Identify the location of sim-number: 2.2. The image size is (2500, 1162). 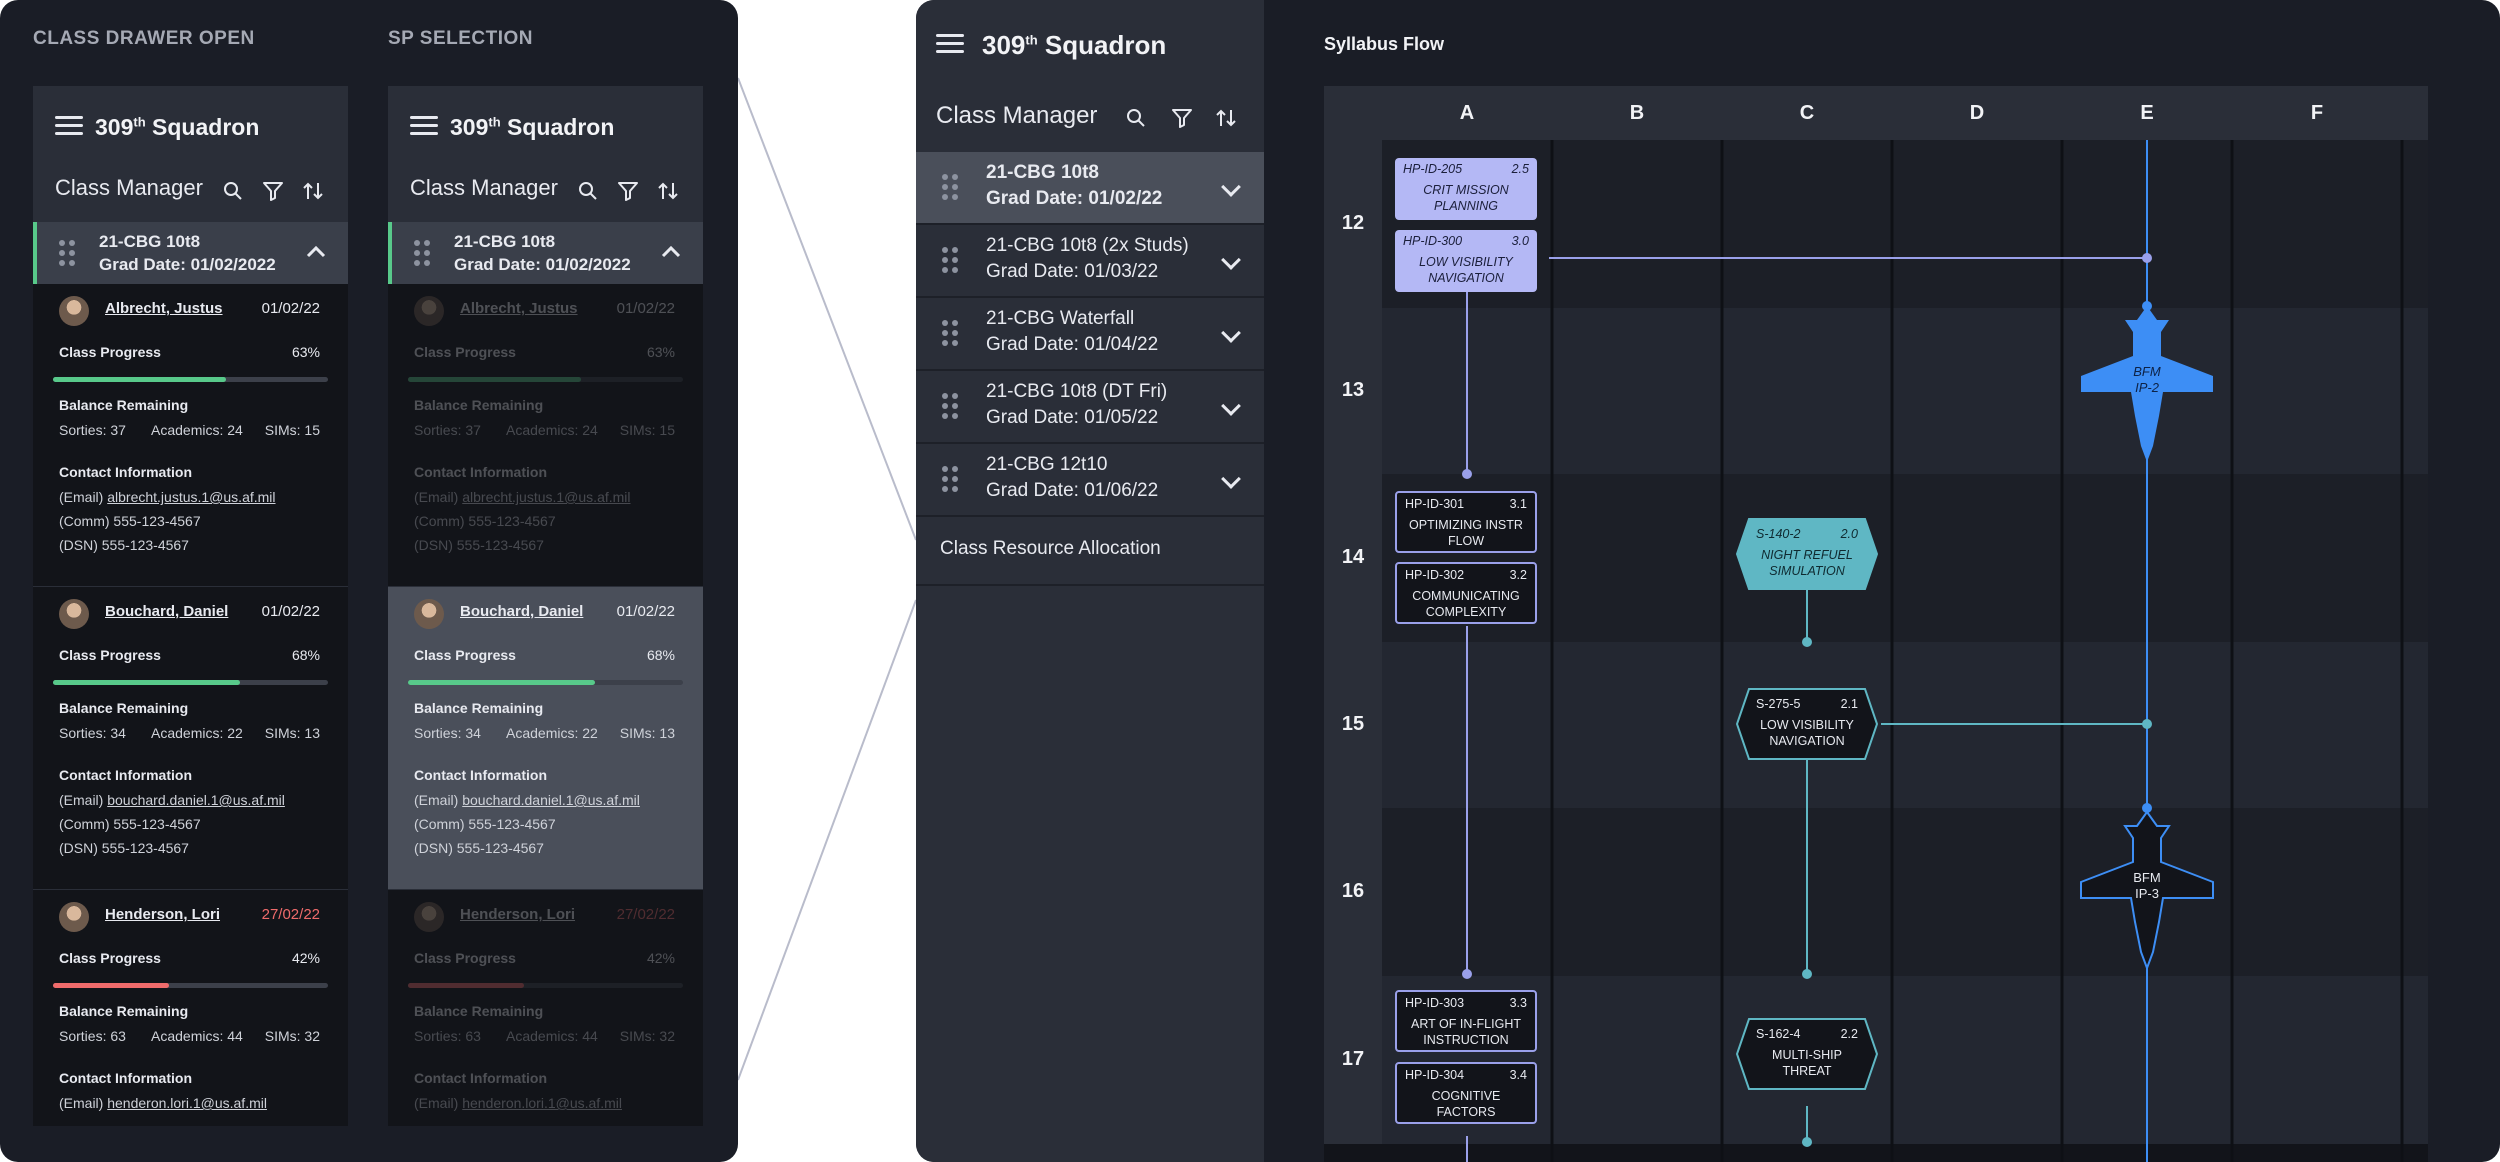
(1849, 1034).